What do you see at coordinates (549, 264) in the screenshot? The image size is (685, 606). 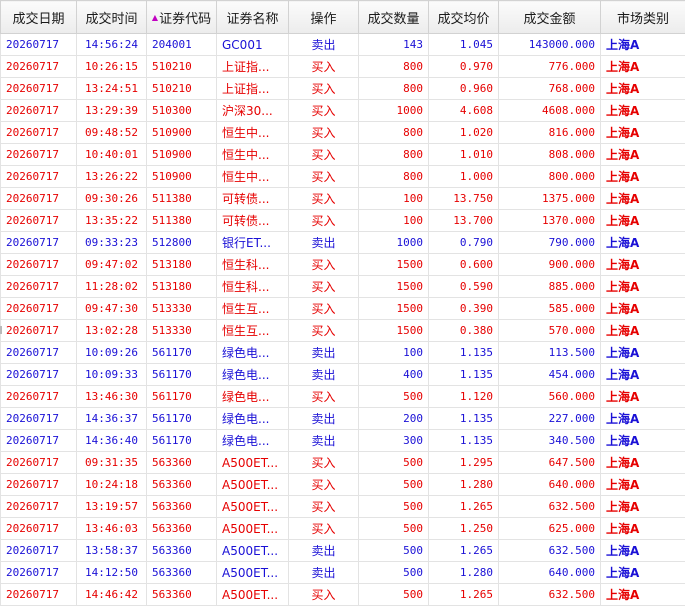 I see `amount-cell: 900.000` at bounding box center [549, 264].